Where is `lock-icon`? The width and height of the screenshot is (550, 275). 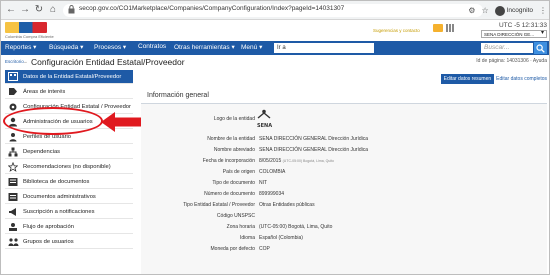 lock-icon is located at coordinates (71, 9).